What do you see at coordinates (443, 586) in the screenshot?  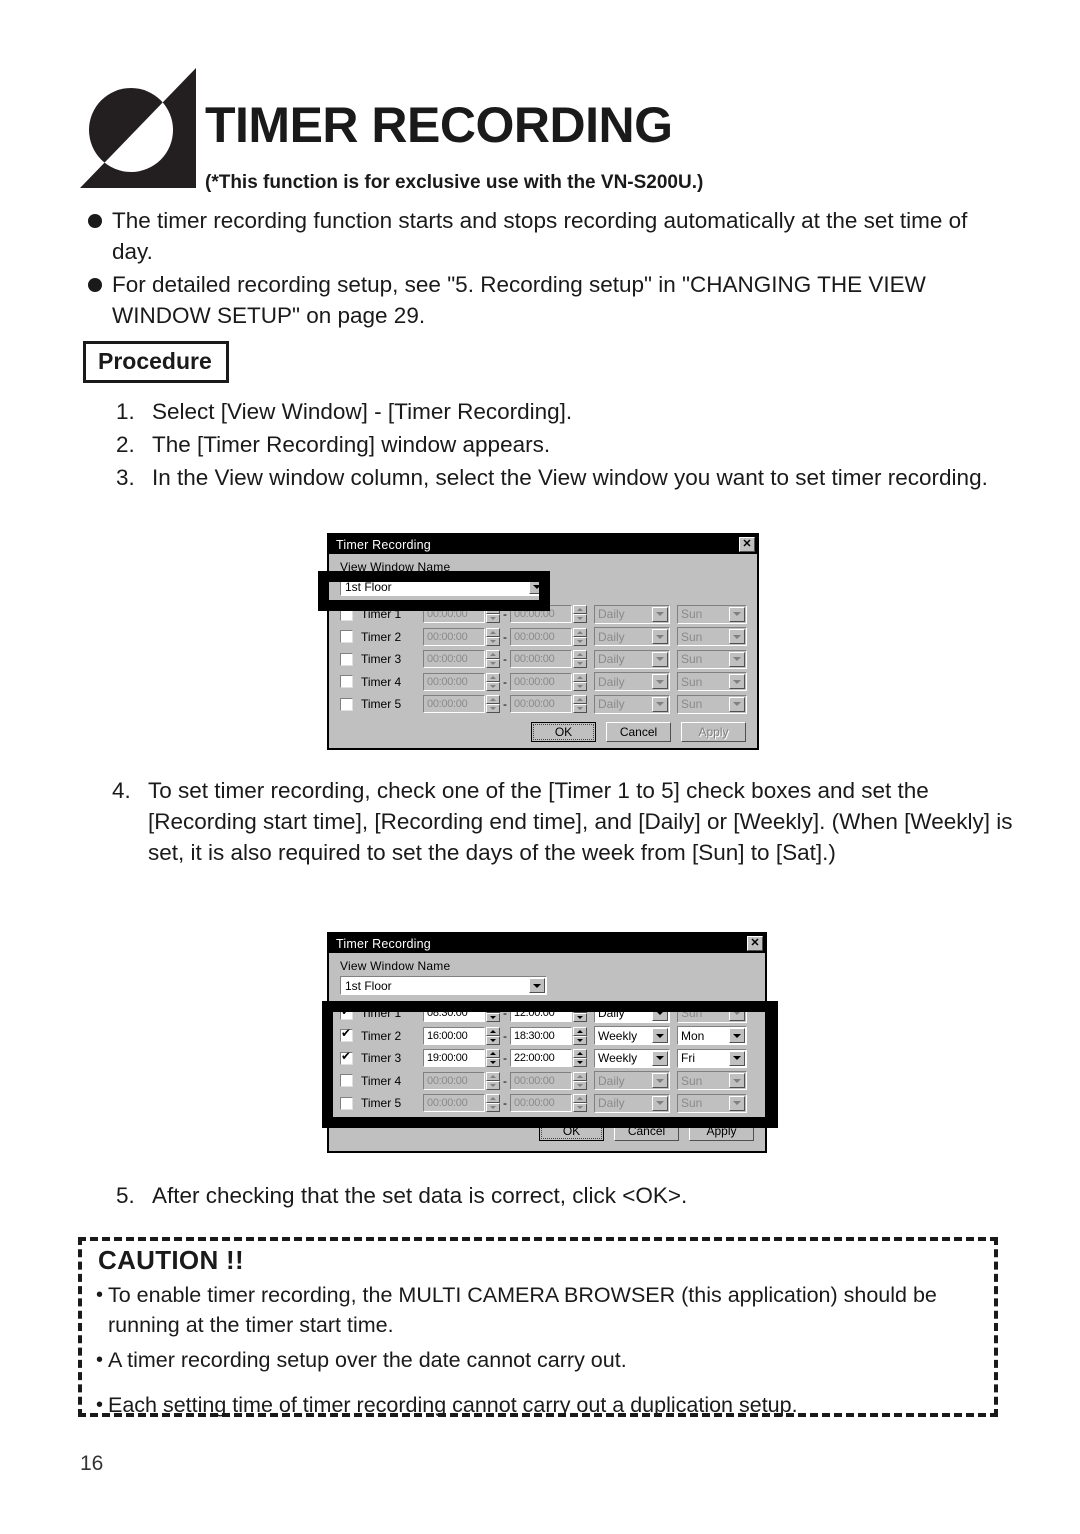 I see `view-window-select: 1st Floor` at bounding box center [443, 586].